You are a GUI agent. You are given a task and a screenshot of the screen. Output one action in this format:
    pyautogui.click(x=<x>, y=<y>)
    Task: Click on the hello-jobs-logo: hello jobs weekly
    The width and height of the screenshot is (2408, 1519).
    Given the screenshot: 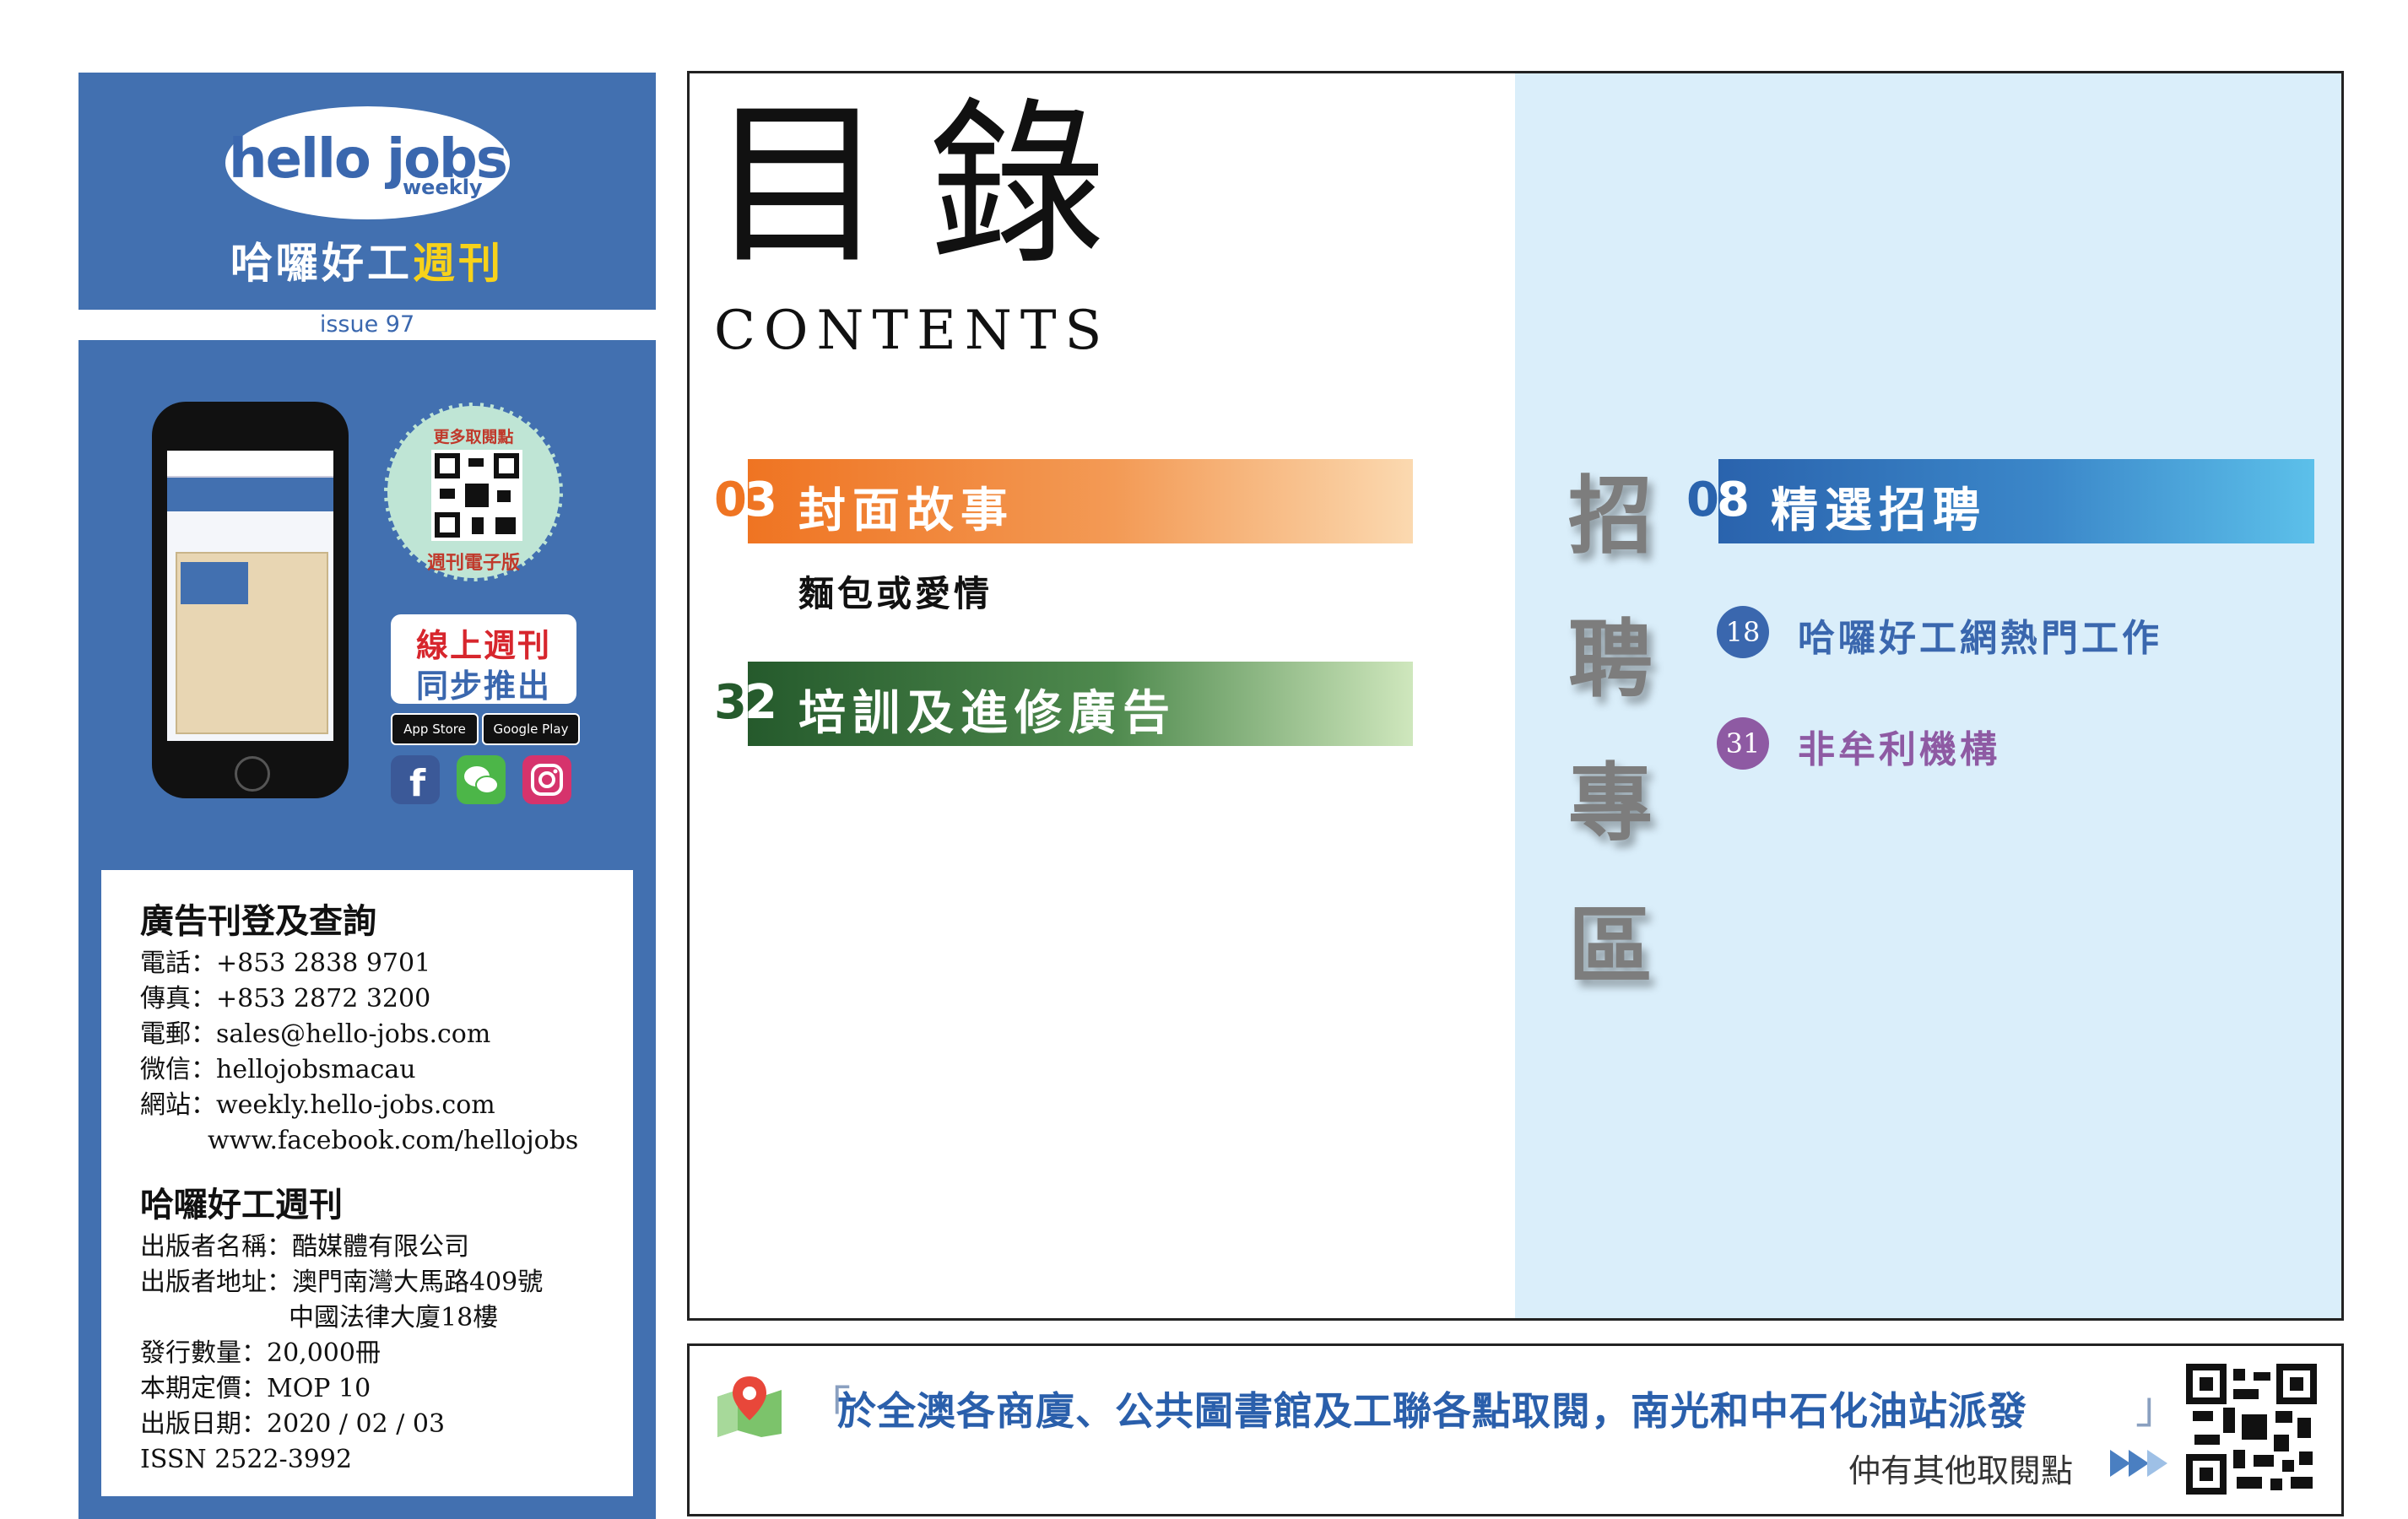 What is the action you would take?
    pyautogui.click(x=367, y=162)
    